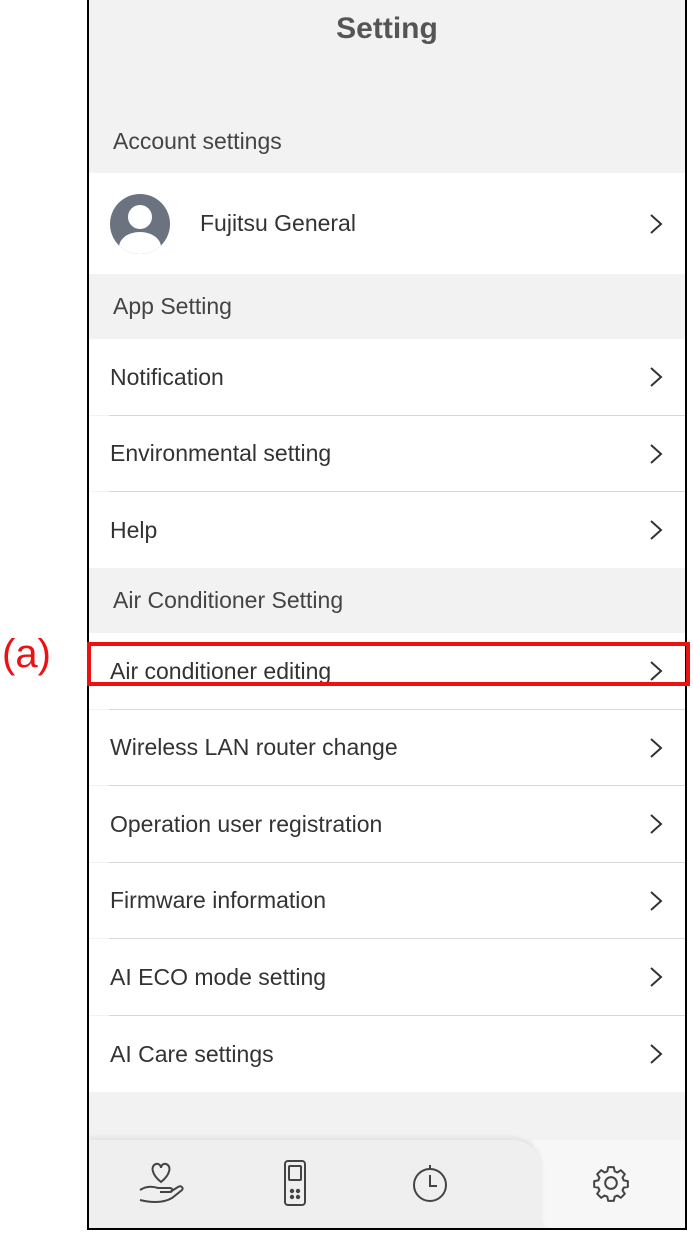 The width and height of the screenshot is (693, 1236). I want to click on bottom-tab-bar, so click(387, 1184).